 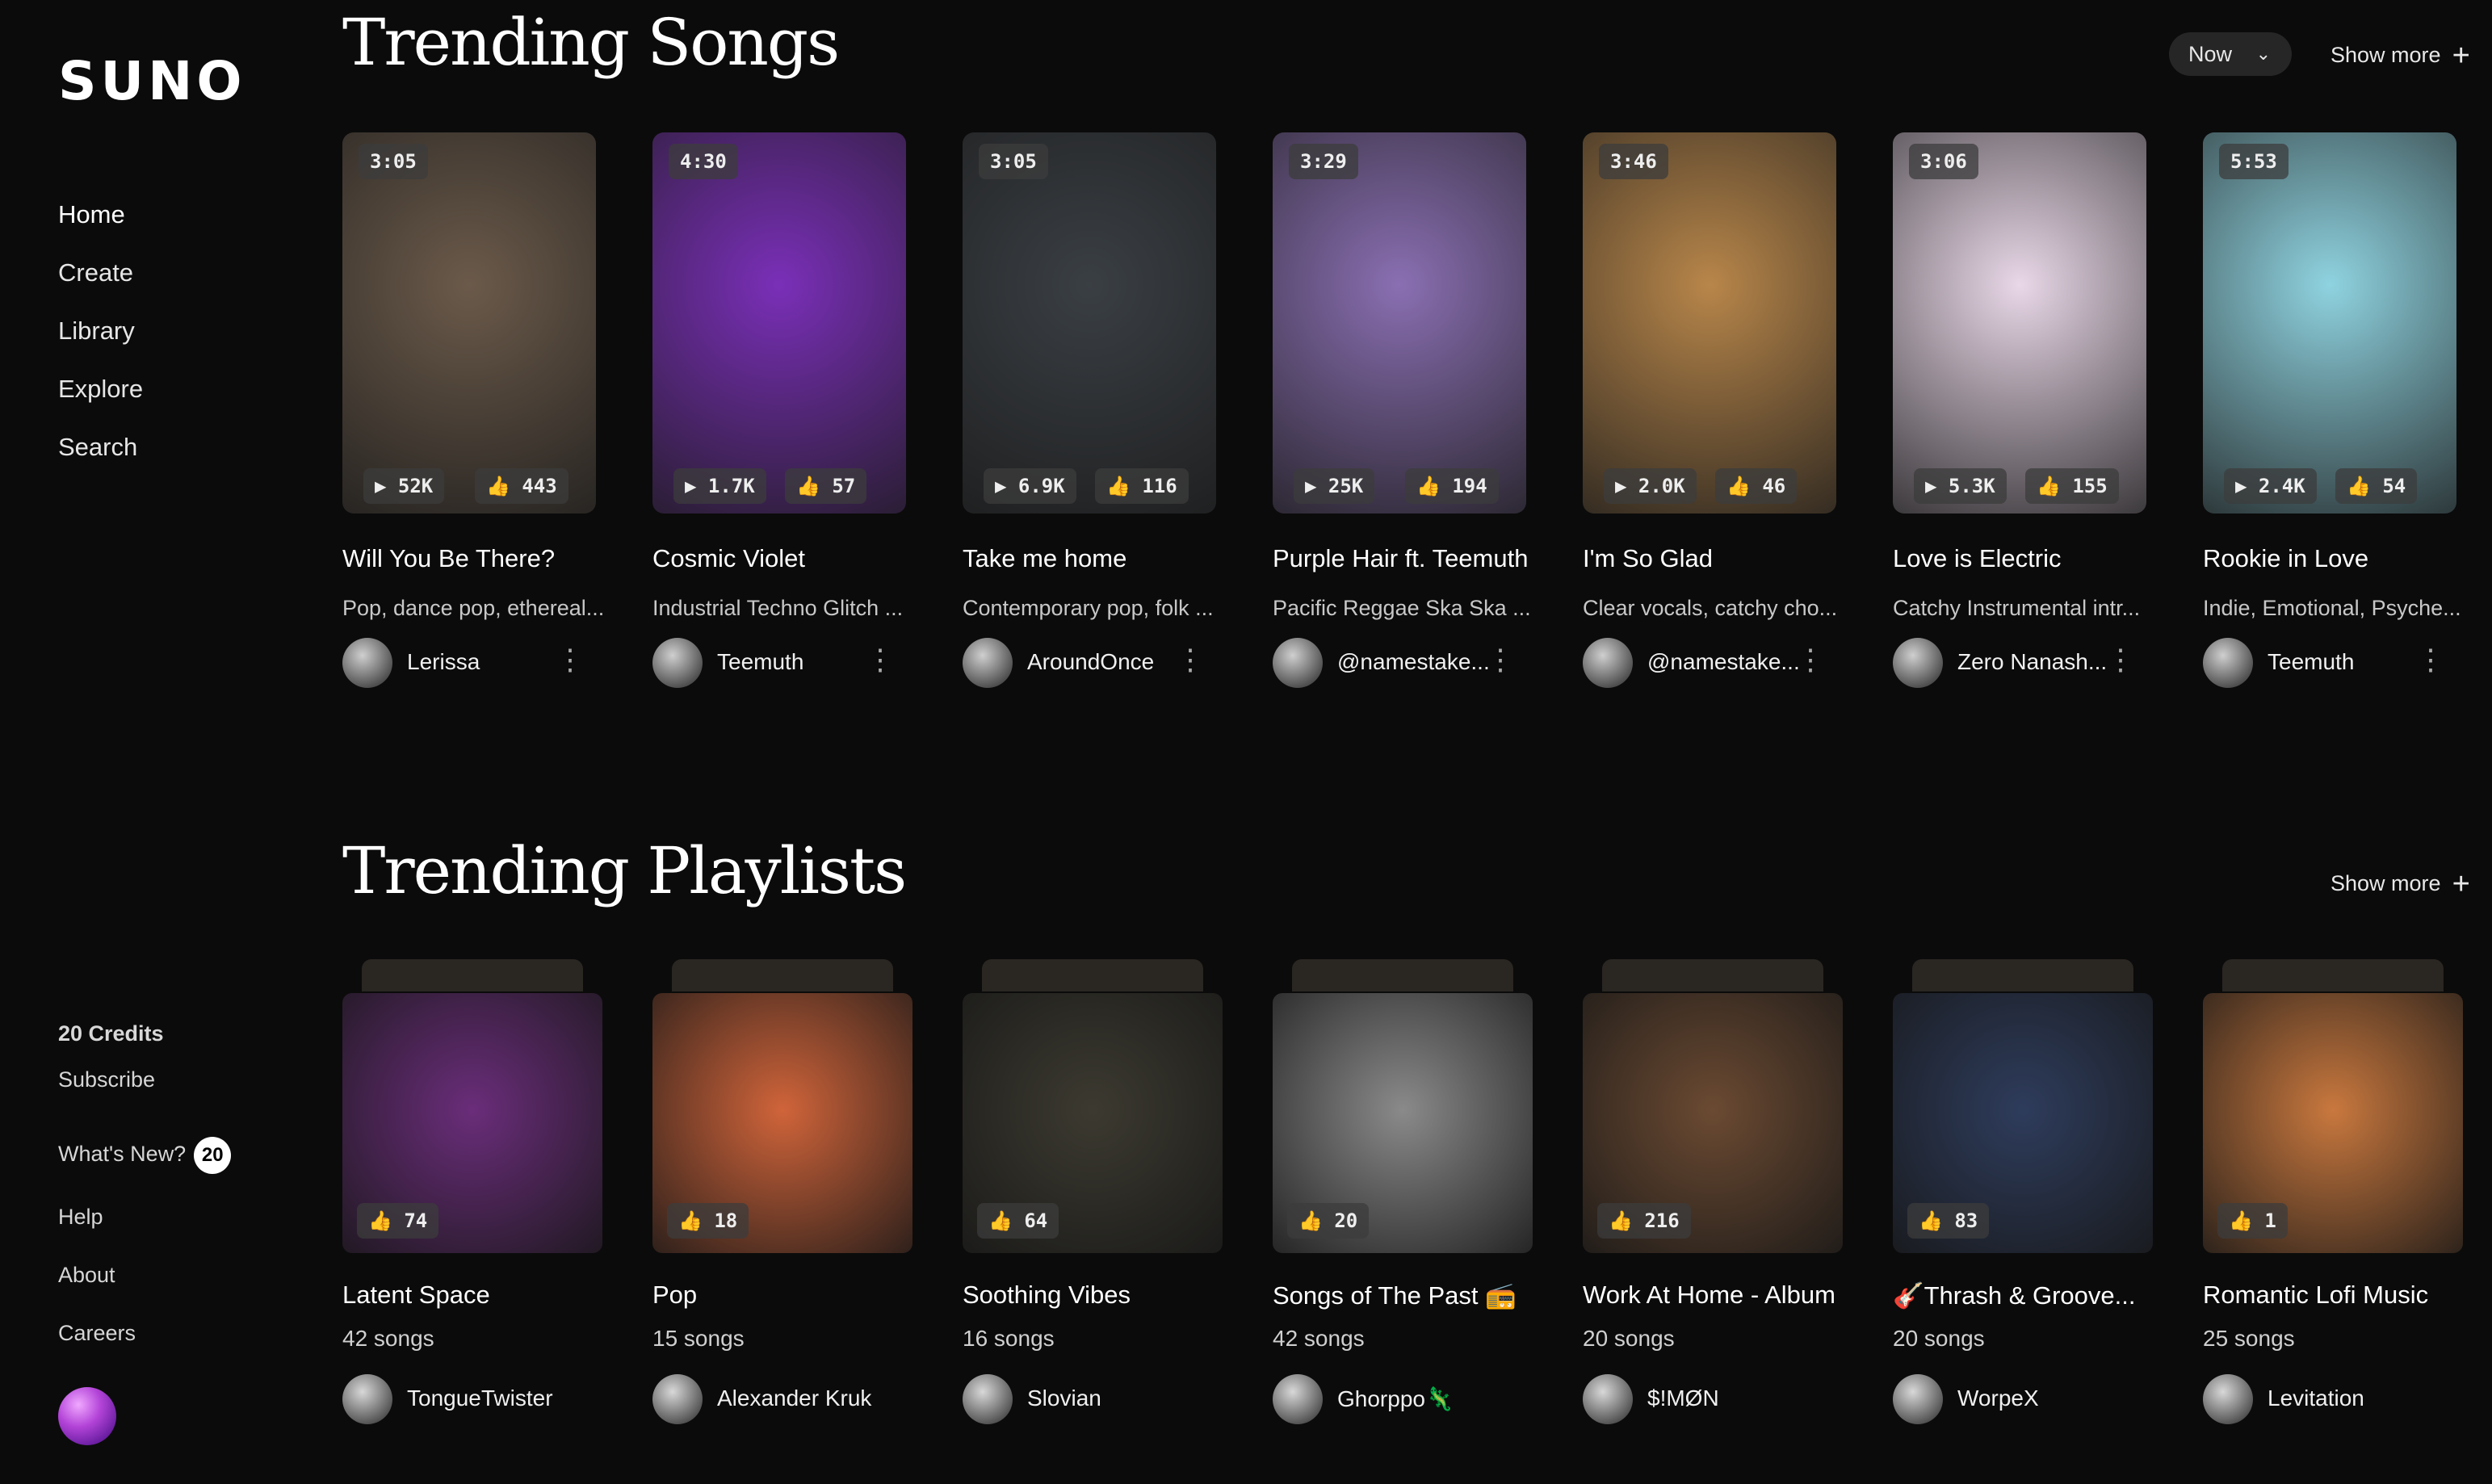 I want to click on song-title: Take me home, so click(x=1116, y=558).